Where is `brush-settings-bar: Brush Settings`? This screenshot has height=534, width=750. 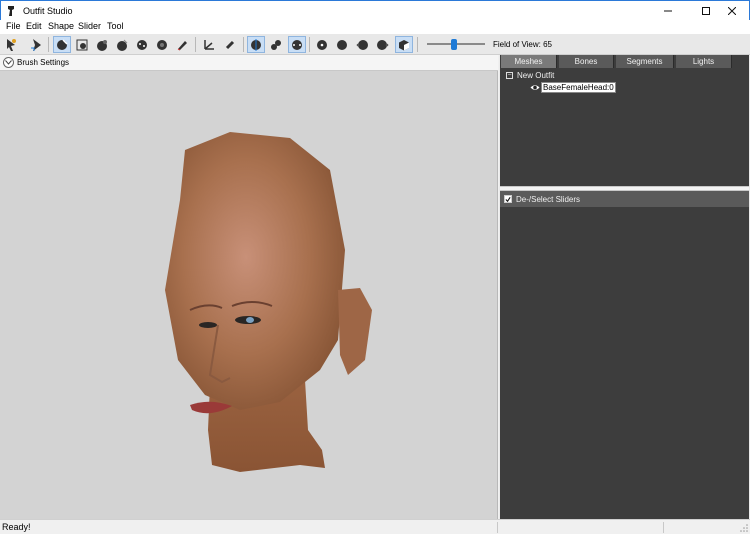
brush-settings-bar: Brush Settings is located at coordinates (249, 63).